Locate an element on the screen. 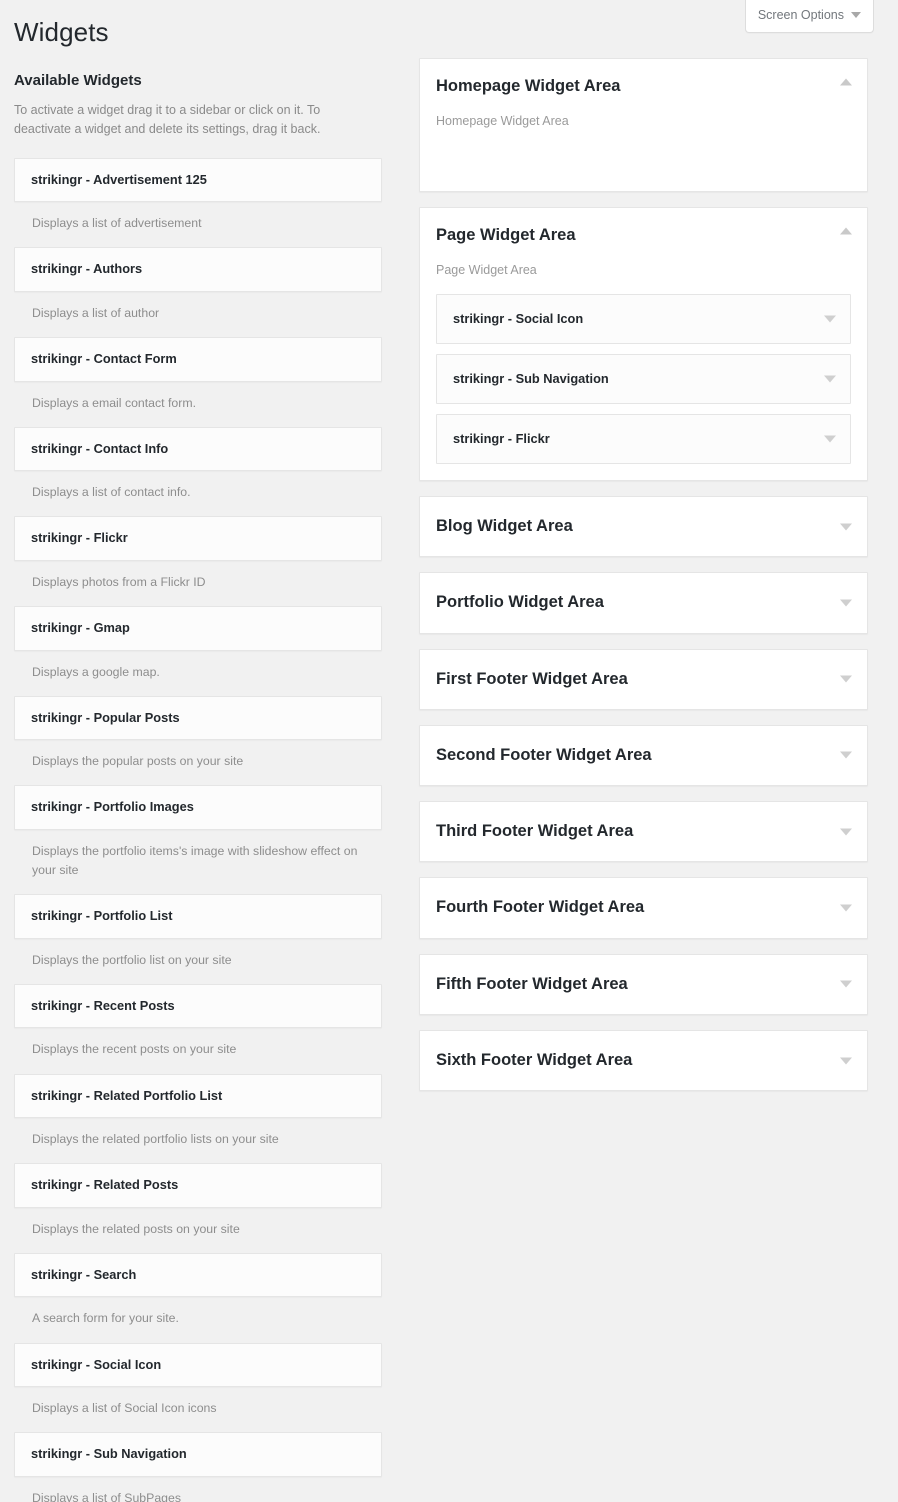  sidebar-panel-title: Fourth Footer Widget Area is located at coordinates (540, 907).